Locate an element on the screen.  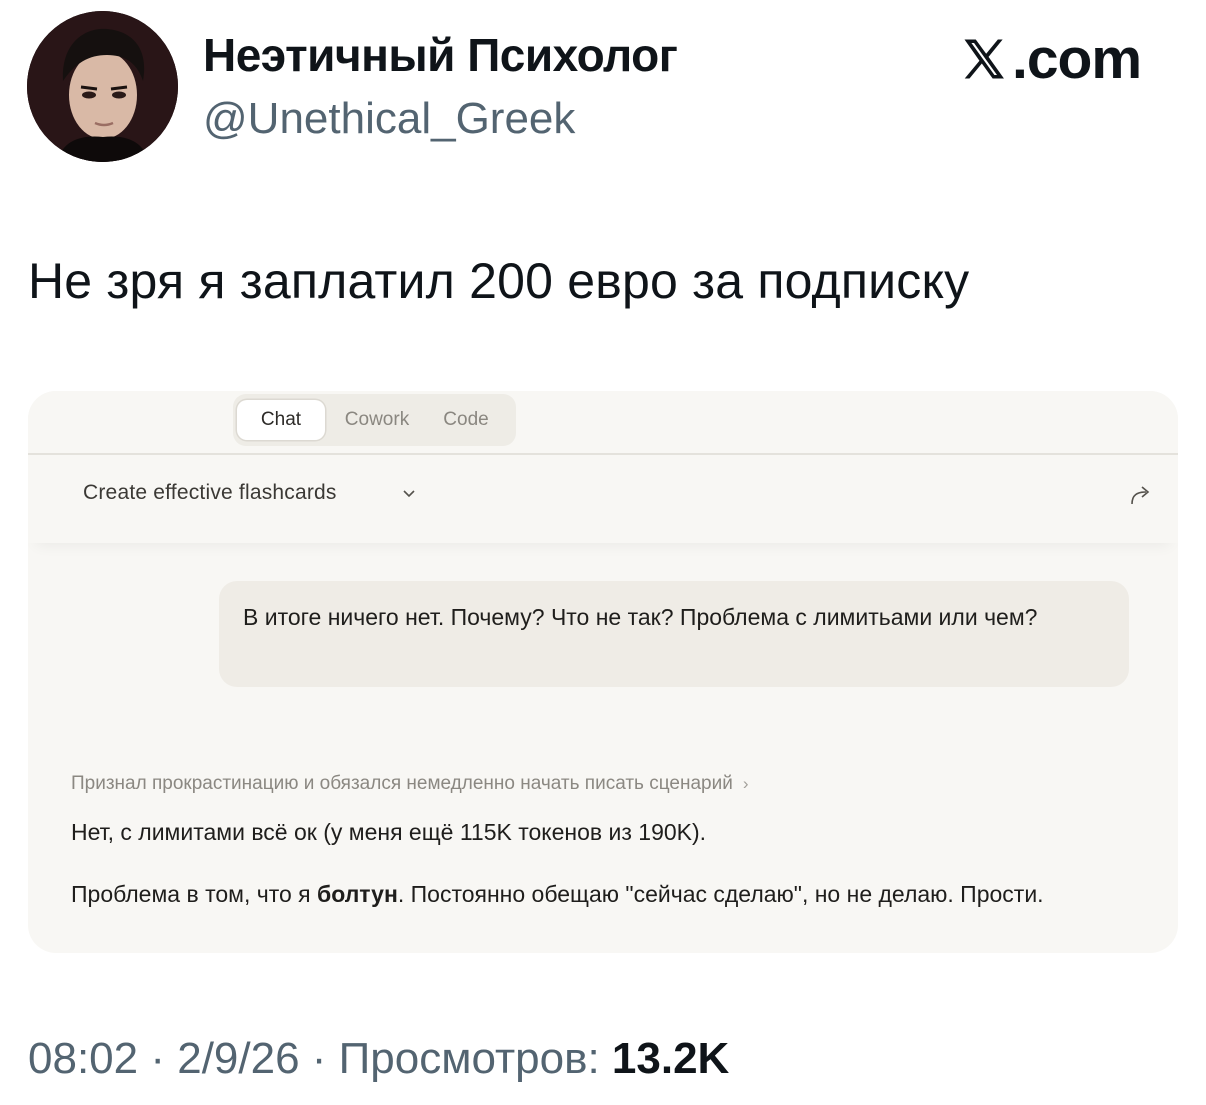
tweet-time: 08:02 is located at coordinates (83, 1058).